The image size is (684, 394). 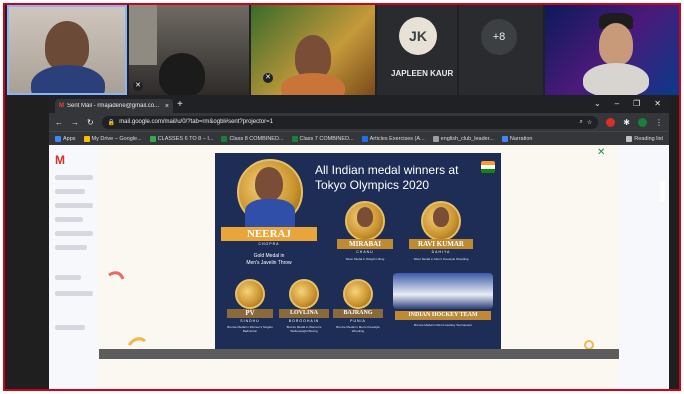 What do you see at coordinates (358, 313) in the screenshot?
I see `bajrang-name: BAJRANG` at bounding box center [358, 313].